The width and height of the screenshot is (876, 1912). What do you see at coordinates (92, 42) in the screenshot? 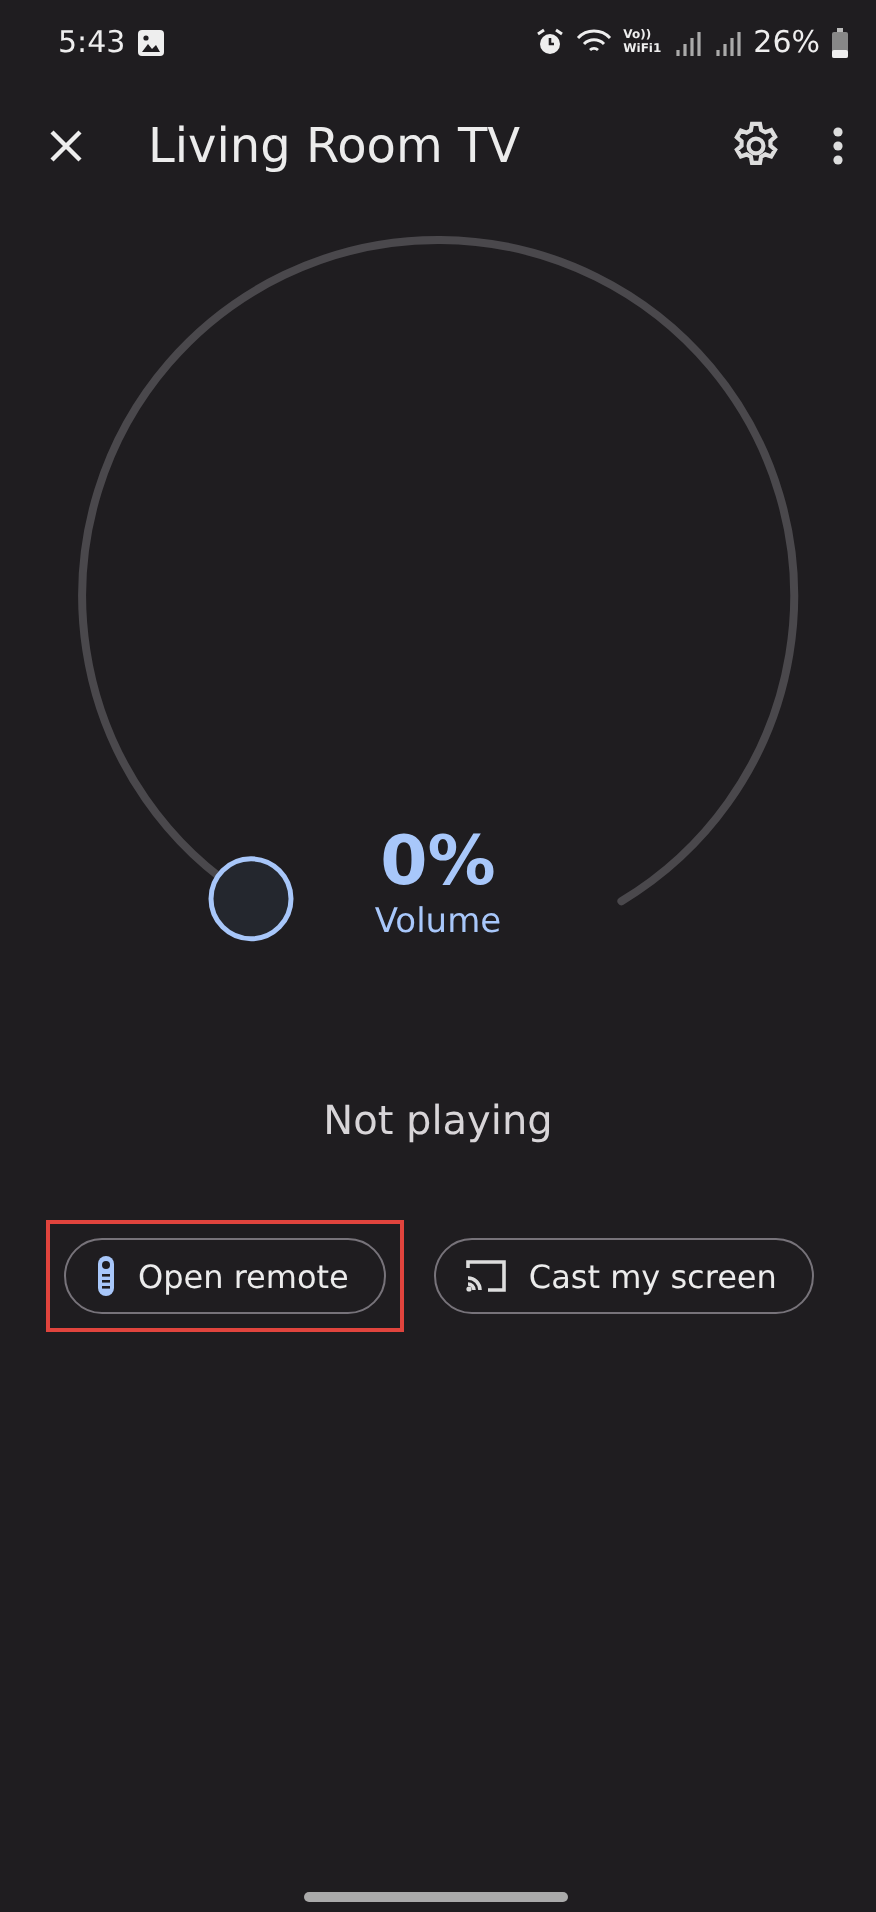
I see `status-time: 5:43` at bounding box center [92, 42].